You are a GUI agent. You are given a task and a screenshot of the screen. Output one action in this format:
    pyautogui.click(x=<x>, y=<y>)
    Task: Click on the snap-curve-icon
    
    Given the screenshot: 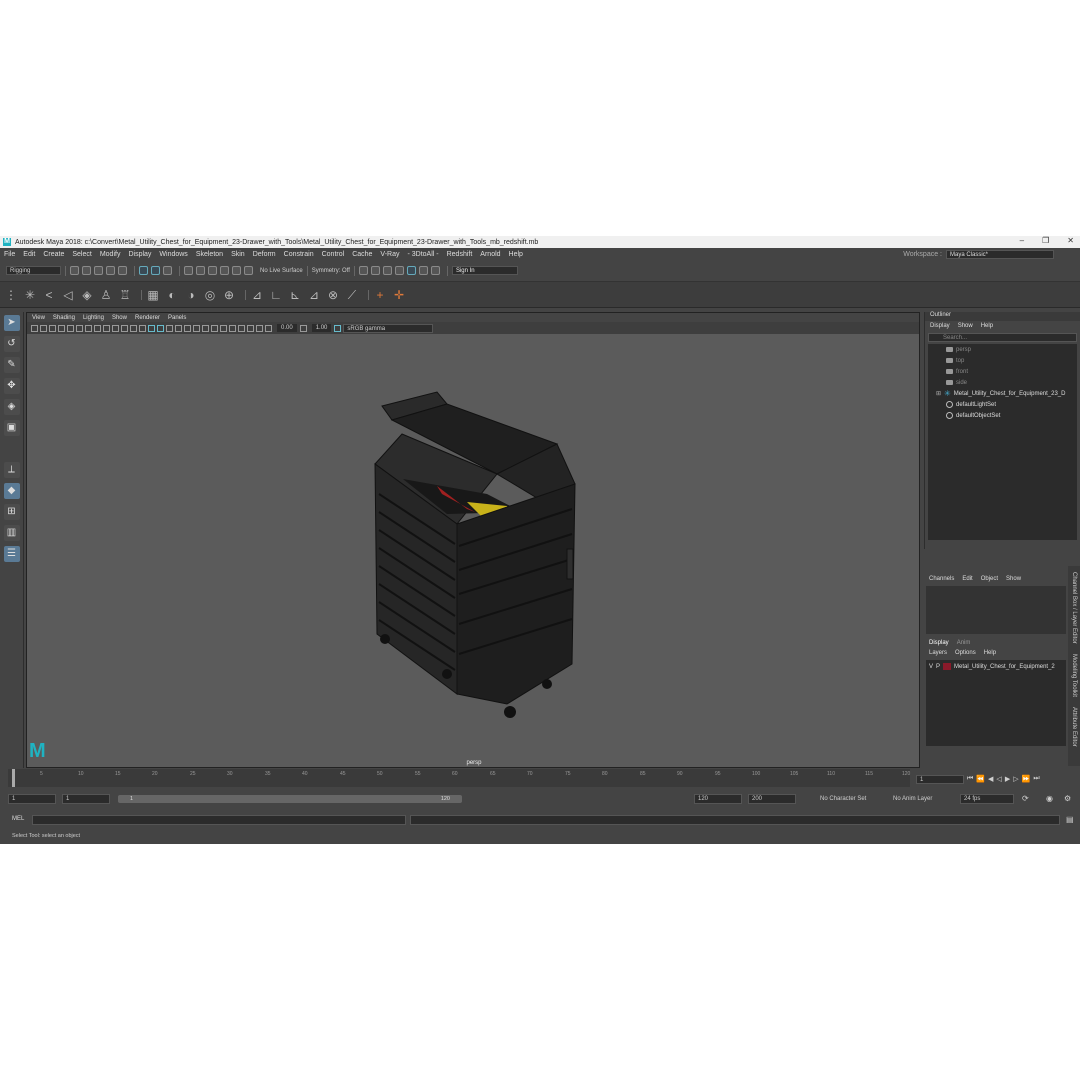 What is the action you would take?
    pyautogui.click(x=200, y=270)
    